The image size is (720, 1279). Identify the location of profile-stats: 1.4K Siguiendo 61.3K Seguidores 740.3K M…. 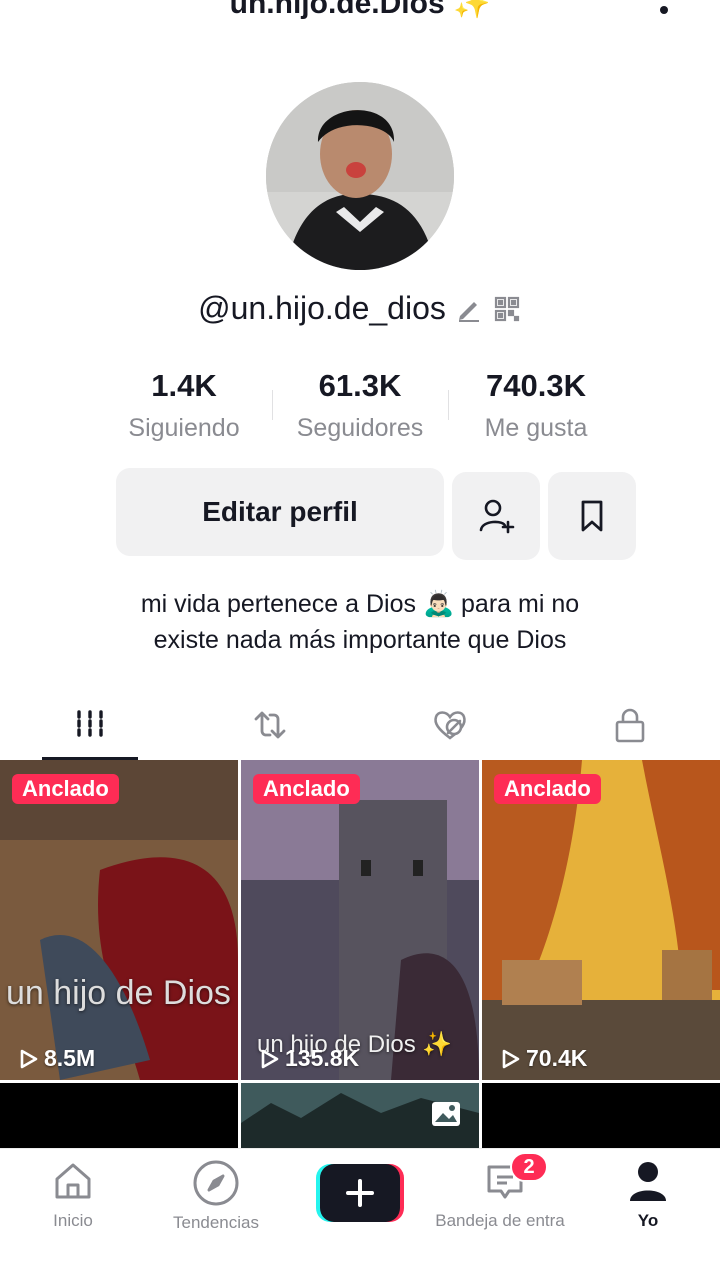
(360, 405).